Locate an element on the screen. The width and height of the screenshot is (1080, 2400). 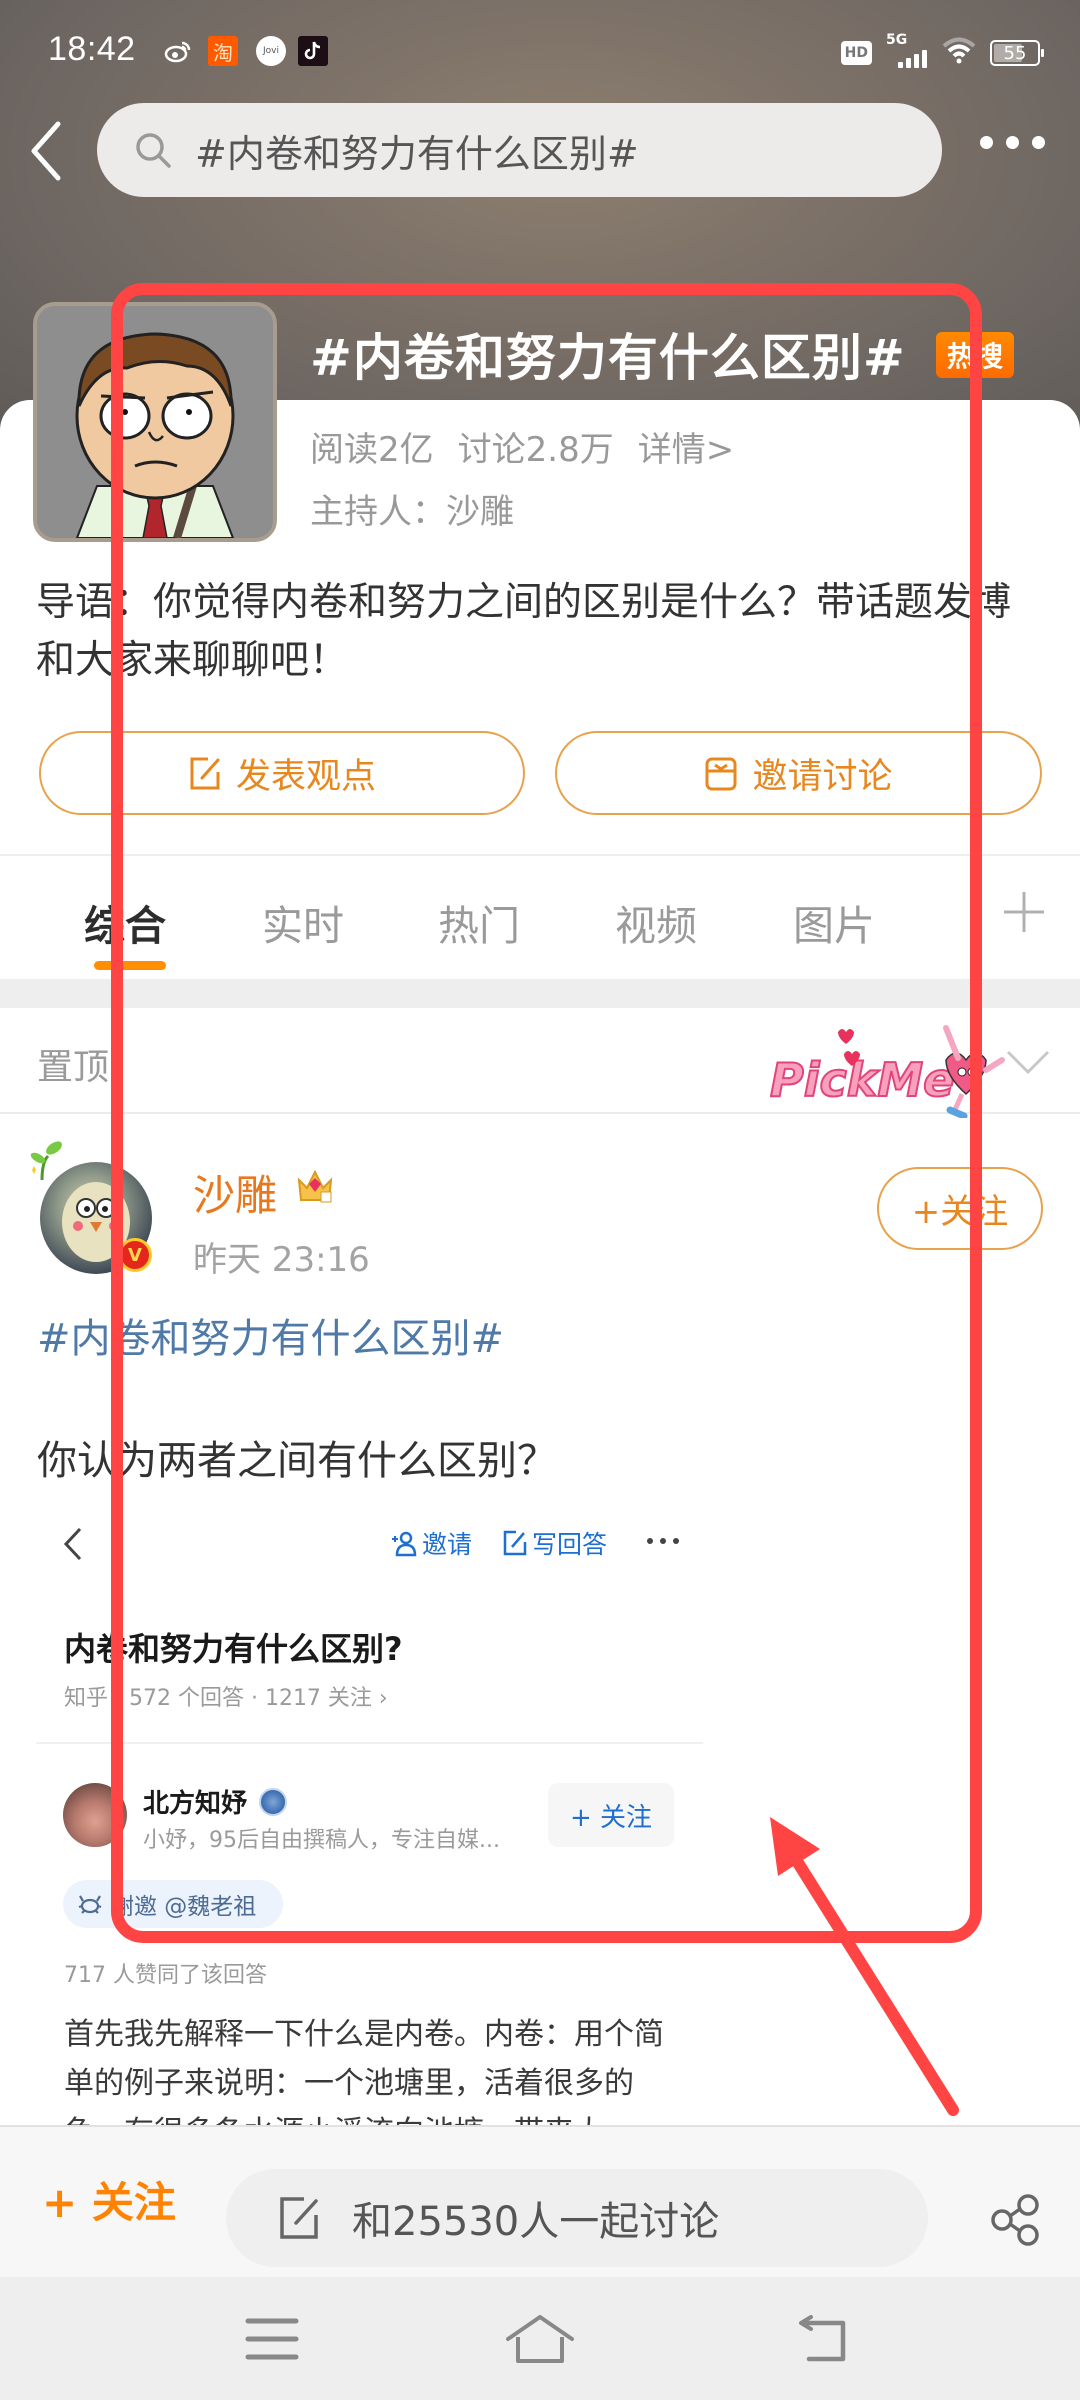
zhihu-write-answer-label: 写回答 is located at coordinates (570, 1544).